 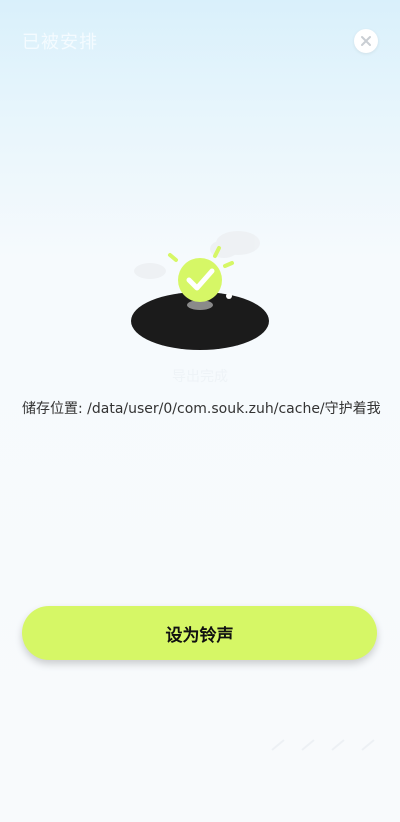 I want to click on close-icon, so click(x=366, y=41).